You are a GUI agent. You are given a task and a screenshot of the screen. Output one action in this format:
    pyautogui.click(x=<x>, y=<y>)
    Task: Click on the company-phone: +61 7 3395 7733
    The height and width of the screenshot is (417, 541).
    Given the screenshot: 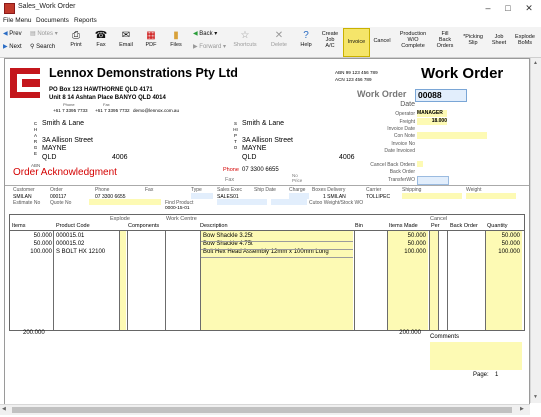 What is the action you would take?
    pyautogui.click(x=70, y=110)
    